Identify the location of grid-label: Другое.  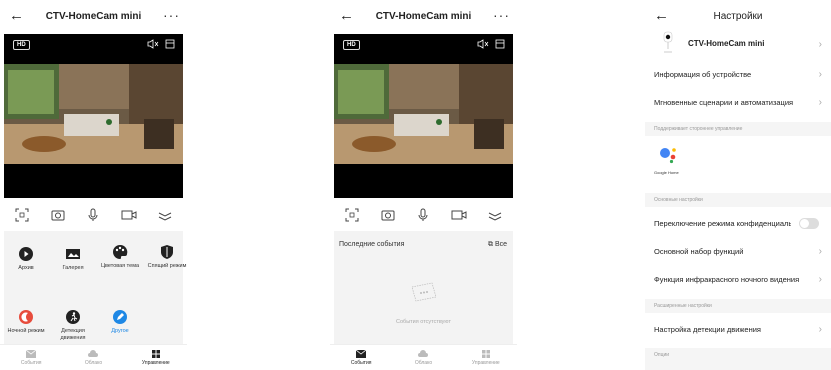
(120, 331).